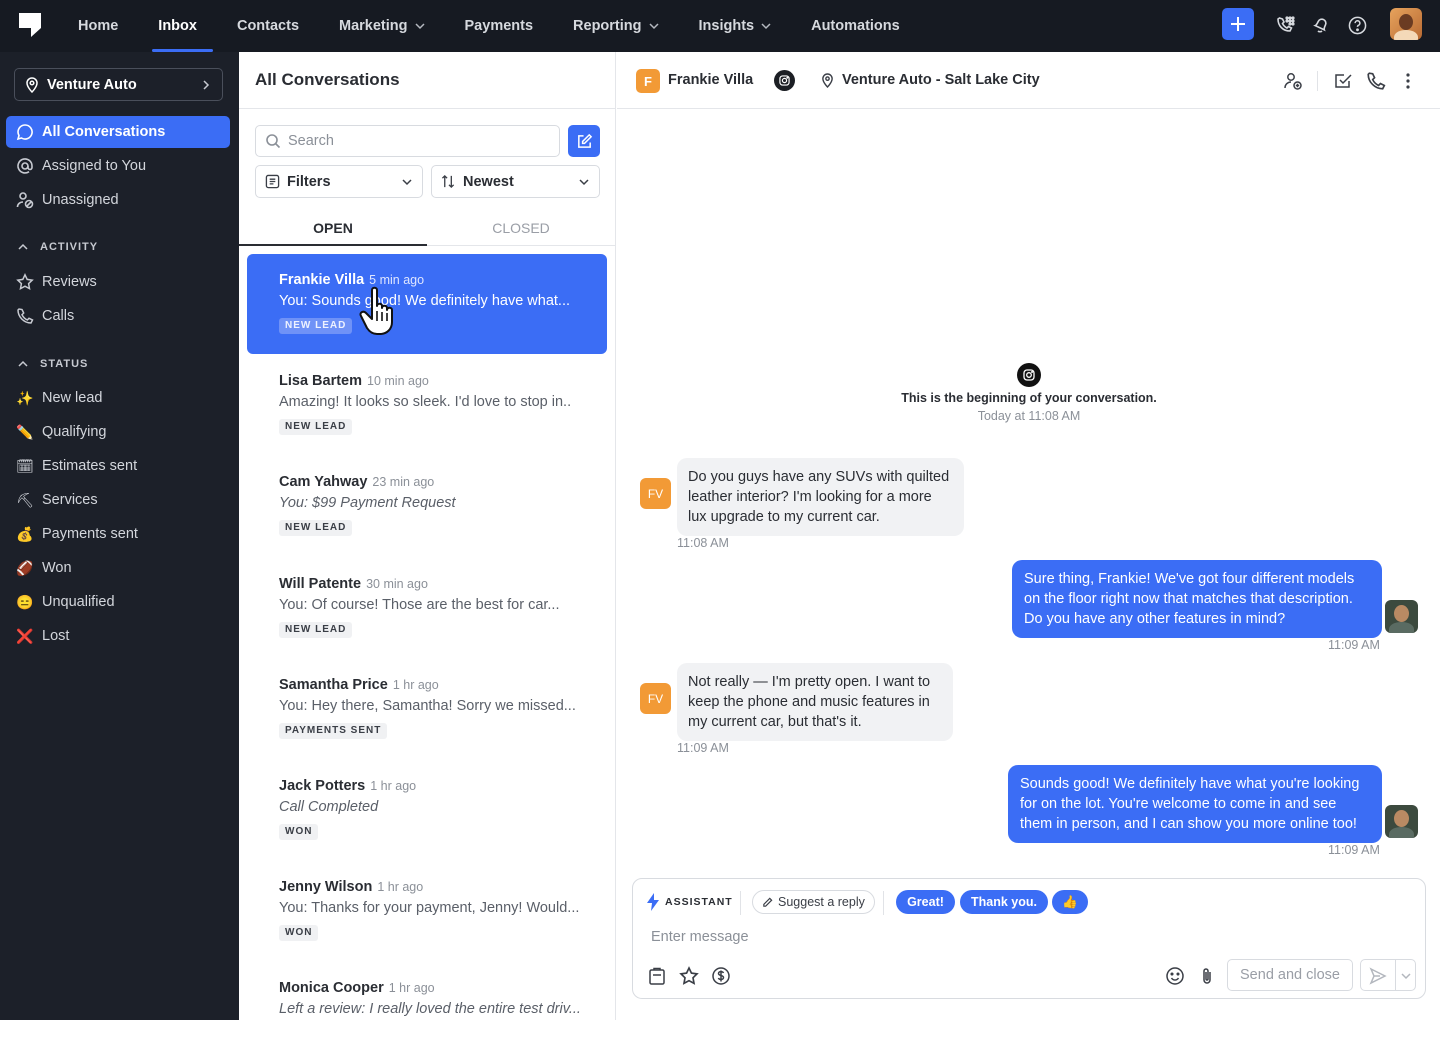  Describe the element at coordinates (813, 902) in the screenshot. I see `suggest-reply-button: Suggest a reply` at that location.